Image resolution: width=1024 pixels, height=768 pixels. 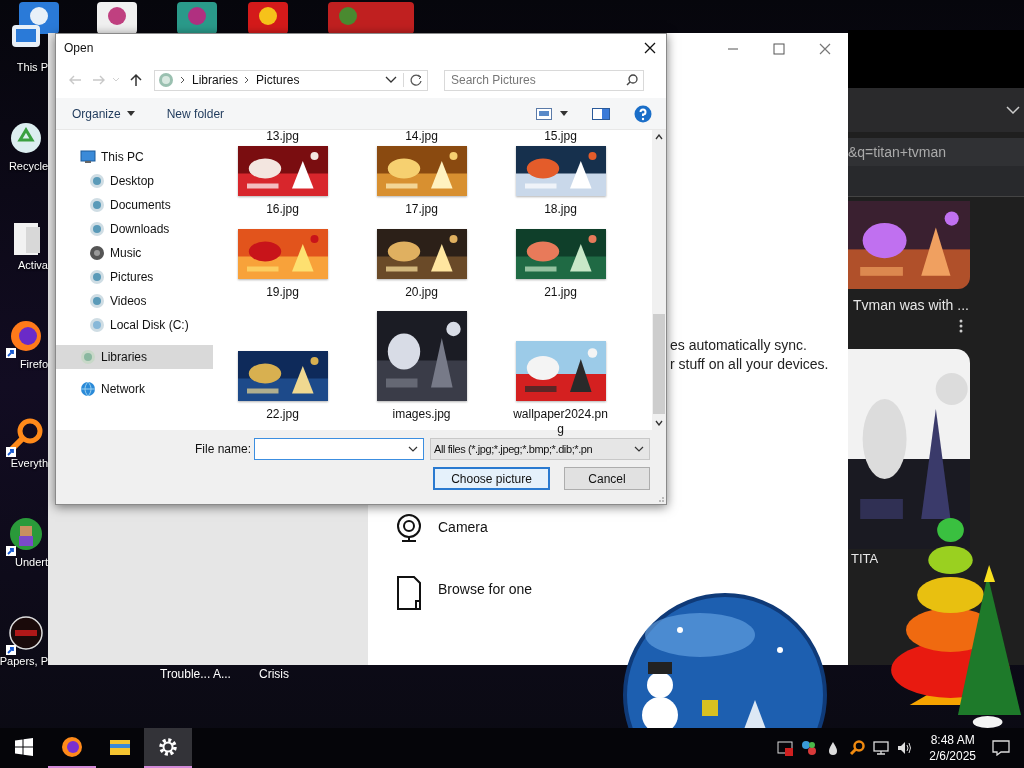 What do you see at coordinates (544, 113) in the screenshot?
I see `view-icon` at bounding box center [544, 113].